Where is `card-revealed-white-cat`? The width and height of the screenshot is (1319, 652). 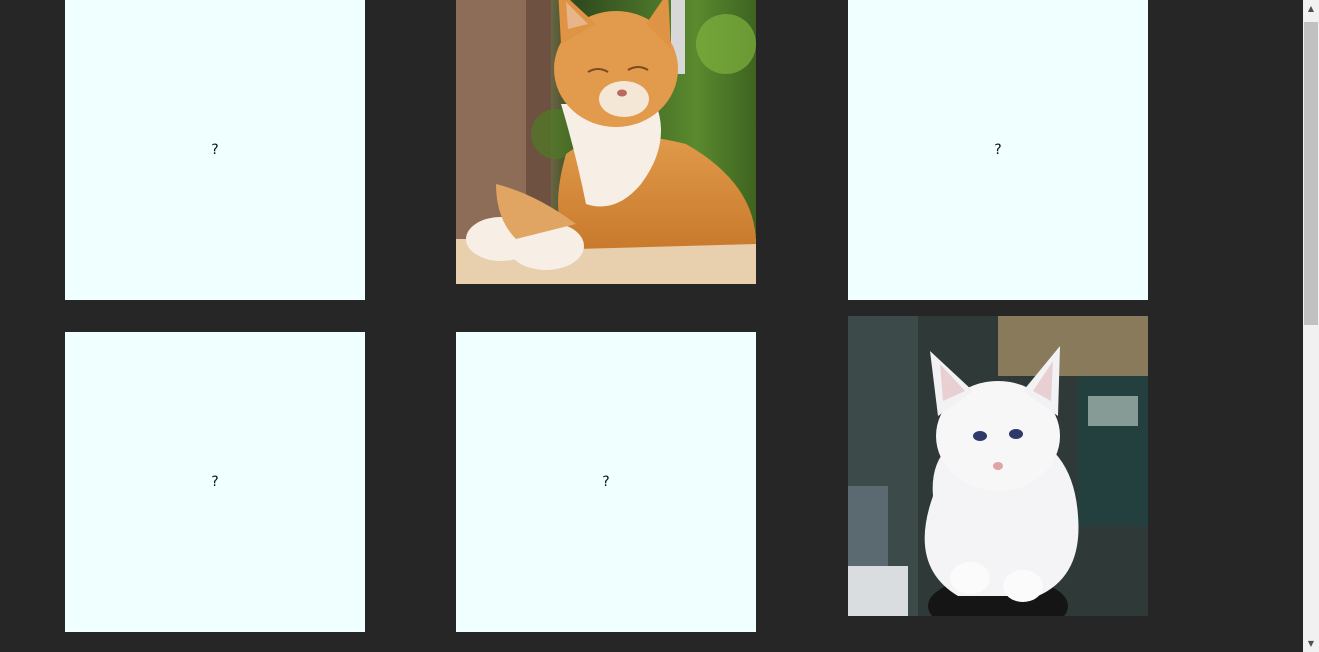
card-revealed-white-cat is located at coordinates (998, 466).